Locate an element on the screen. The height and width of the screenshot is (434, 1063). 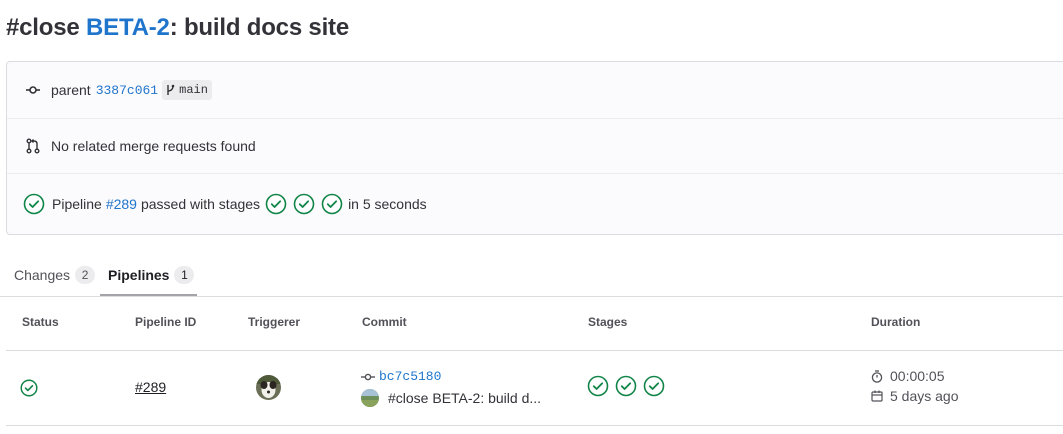
stage-list is located at coordinates (304, 204).